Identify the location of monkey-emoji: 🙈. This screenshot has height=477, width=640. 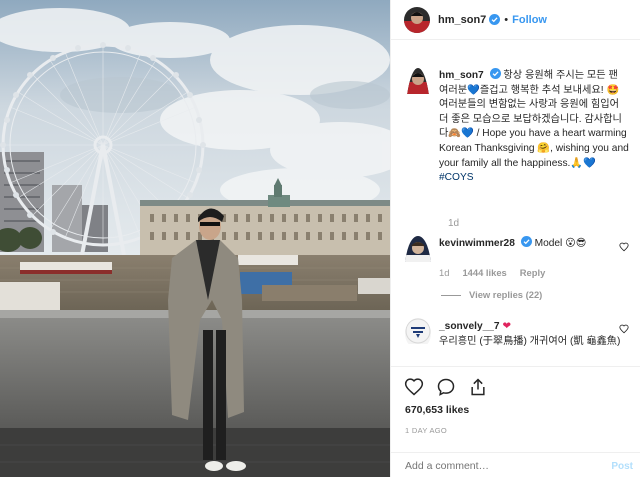
(455, 134).